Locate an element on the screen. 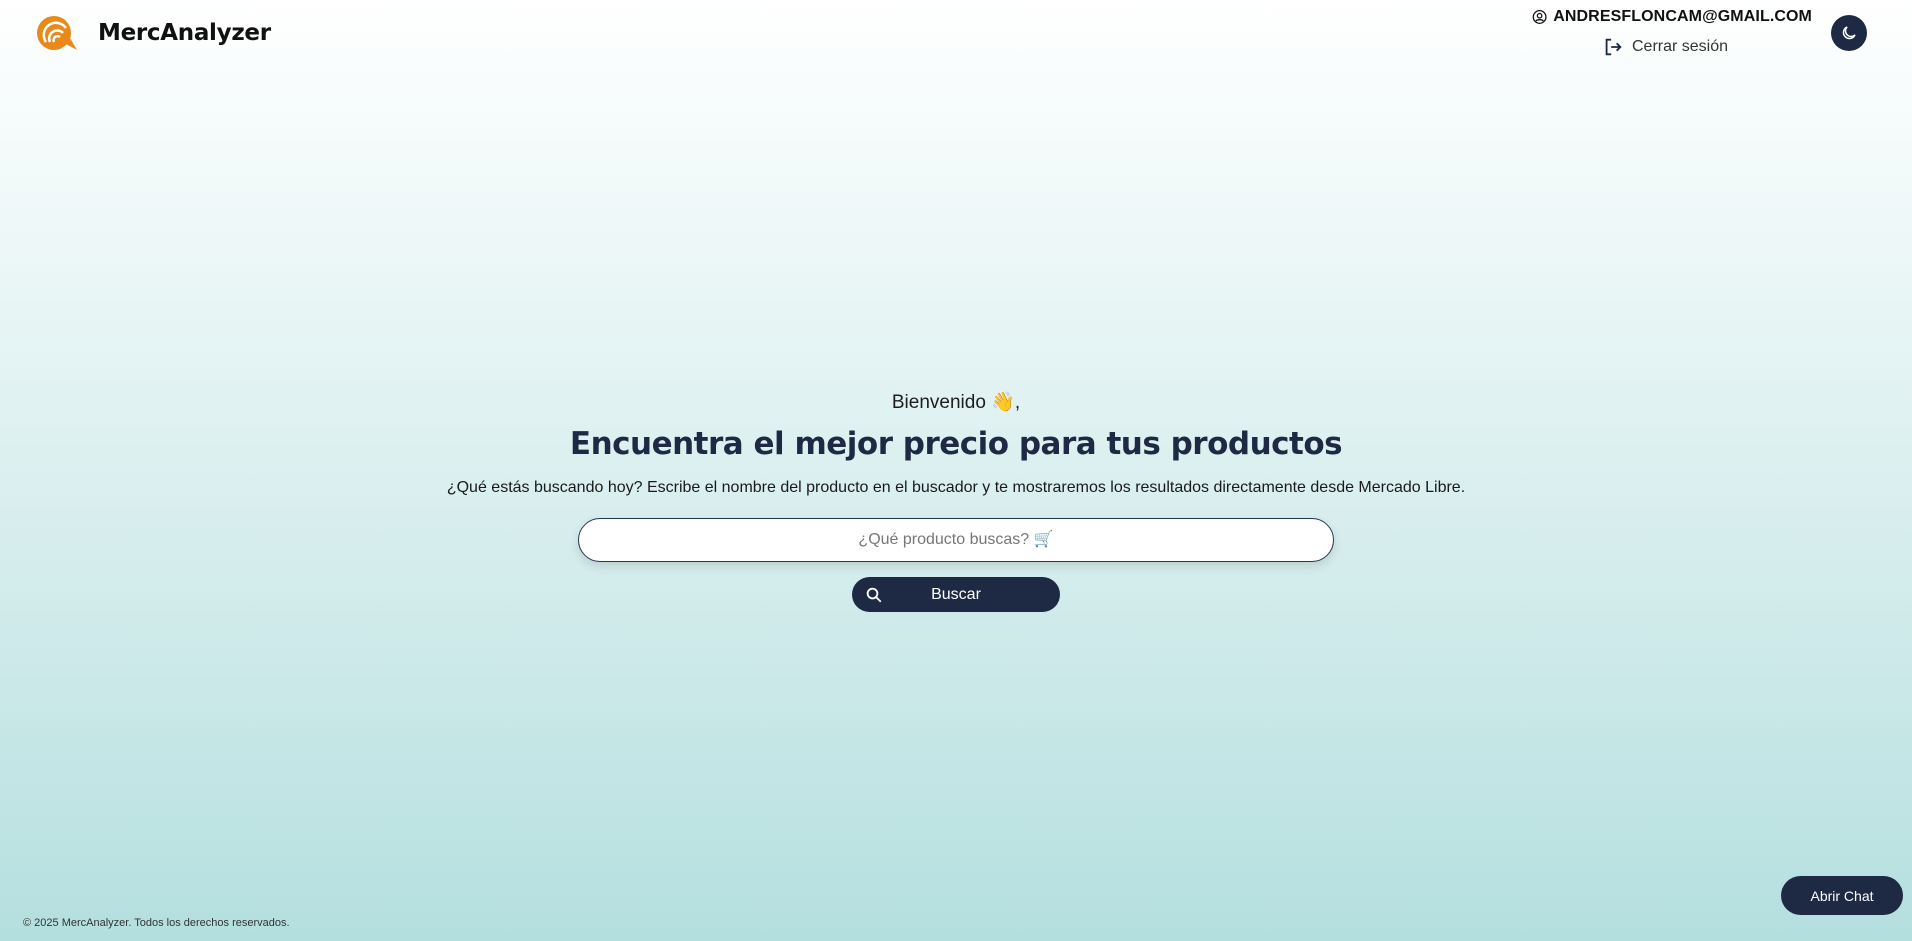 The height and width of the screenshot is (941, 1912). open-chat-button: Abrir Chat is located at coordinates (1842, 895).